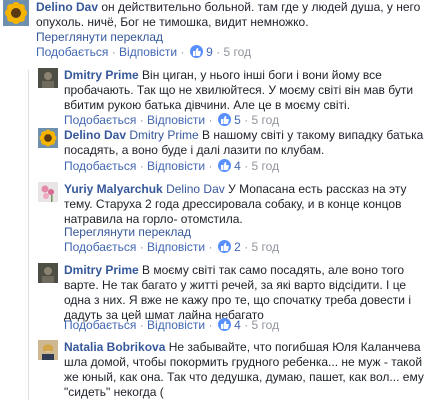  I want to click on reaction-count: 2, so click(237, 247).